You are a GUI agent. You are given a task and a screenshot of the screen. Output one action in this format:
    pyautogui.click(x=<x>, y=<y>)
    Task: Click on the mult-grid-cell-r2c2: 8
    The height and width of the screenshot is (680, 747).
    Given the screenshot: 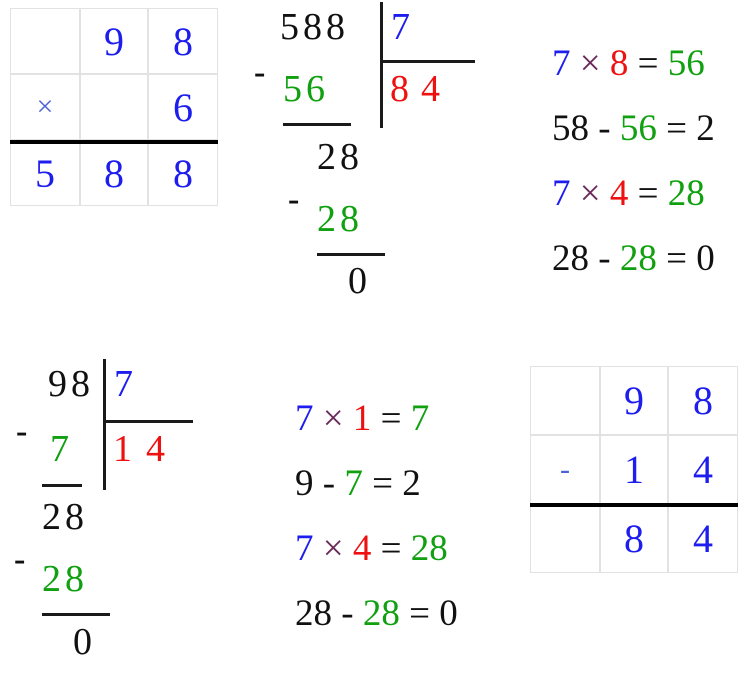 What is the action you would take?
    pyautogui.click(x=183, y=173)
    